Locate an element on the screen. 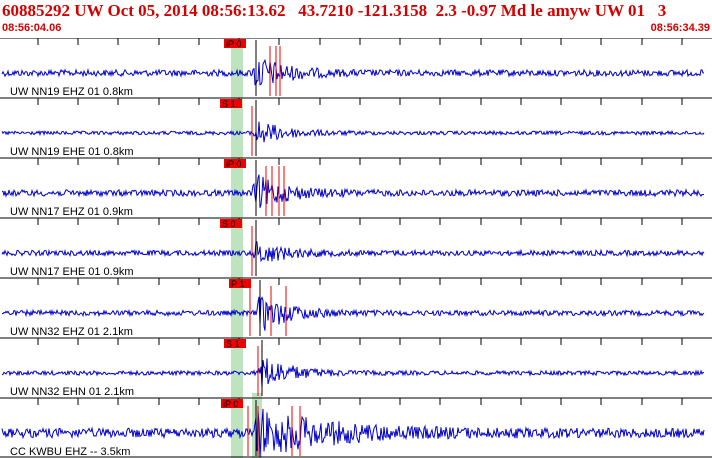 This screenshot has width=712, height=458. station-label: CC KWBU EHZ -- 3.5km is located at coordinates (70, 452).